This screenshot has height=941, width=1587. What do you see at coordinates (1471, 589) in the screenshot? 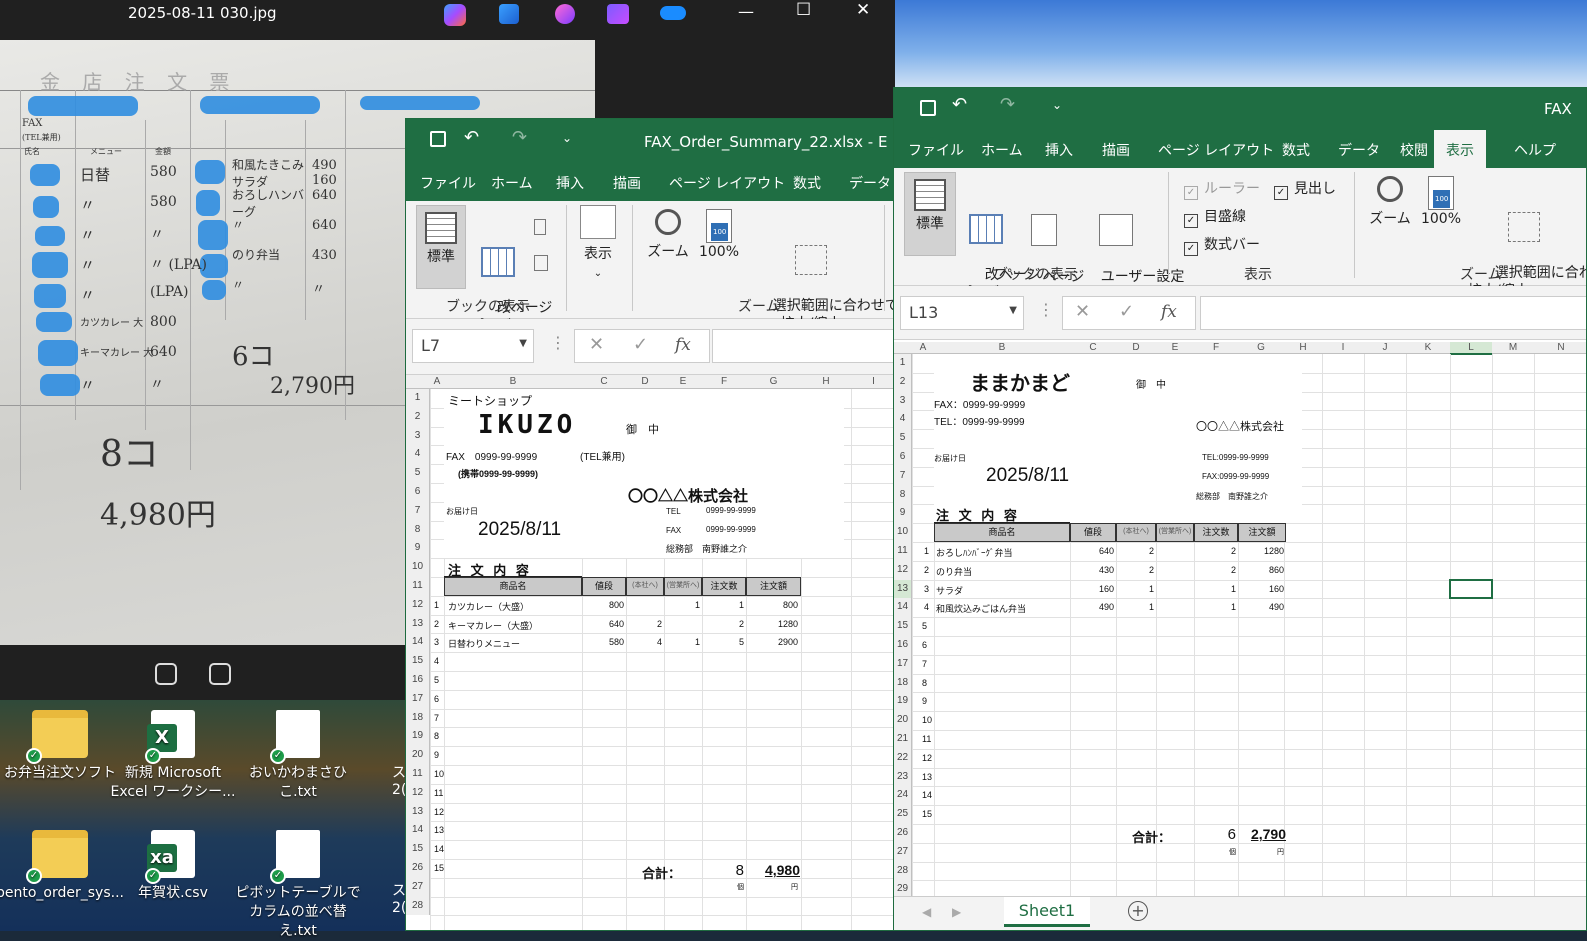
I see `selected-cell` at bounding box center [1471, 589].